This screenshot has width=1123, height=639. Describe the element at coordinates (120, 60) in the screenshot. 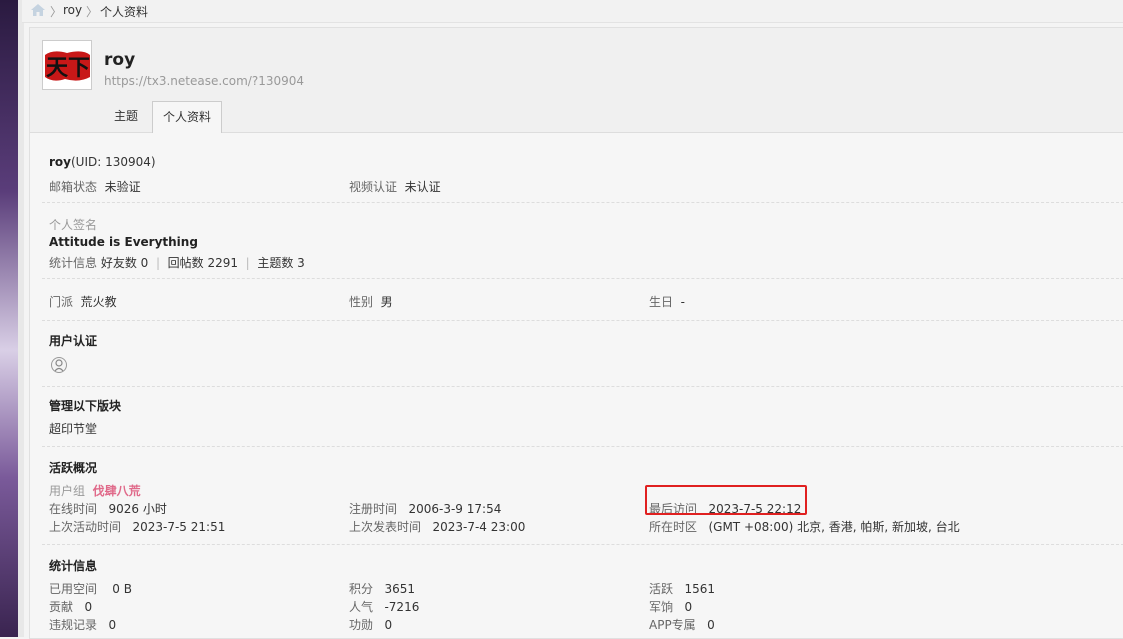

I see `profile-username: roy` at that location.